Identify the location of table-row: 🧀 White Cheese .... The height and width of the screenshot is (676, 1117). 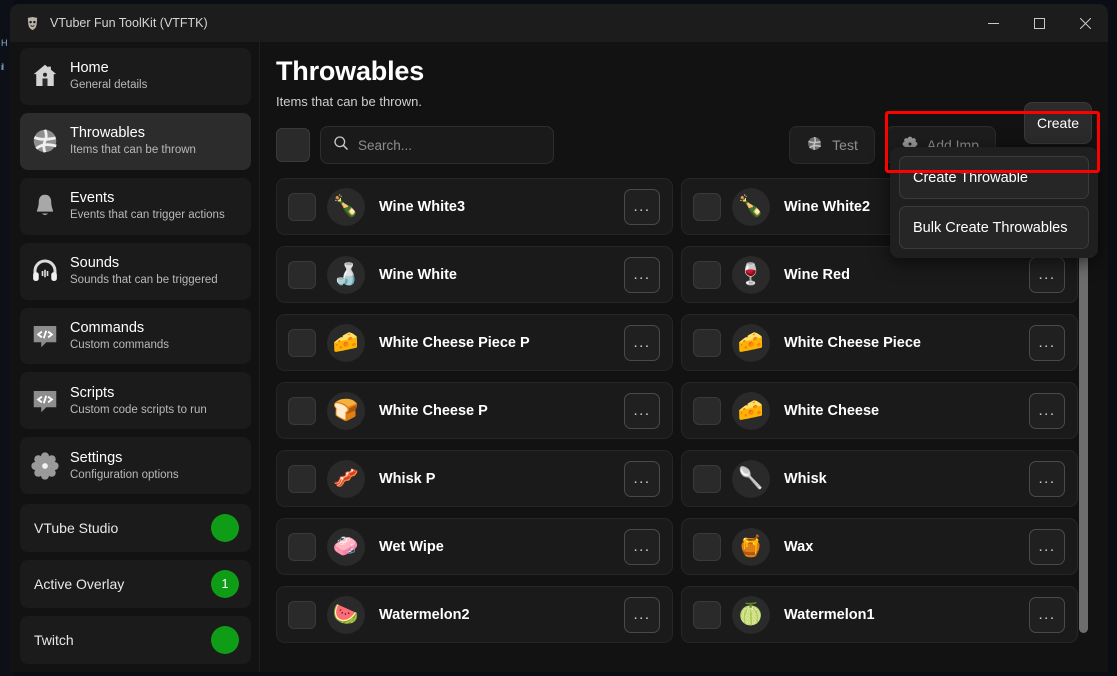
(879, 410).